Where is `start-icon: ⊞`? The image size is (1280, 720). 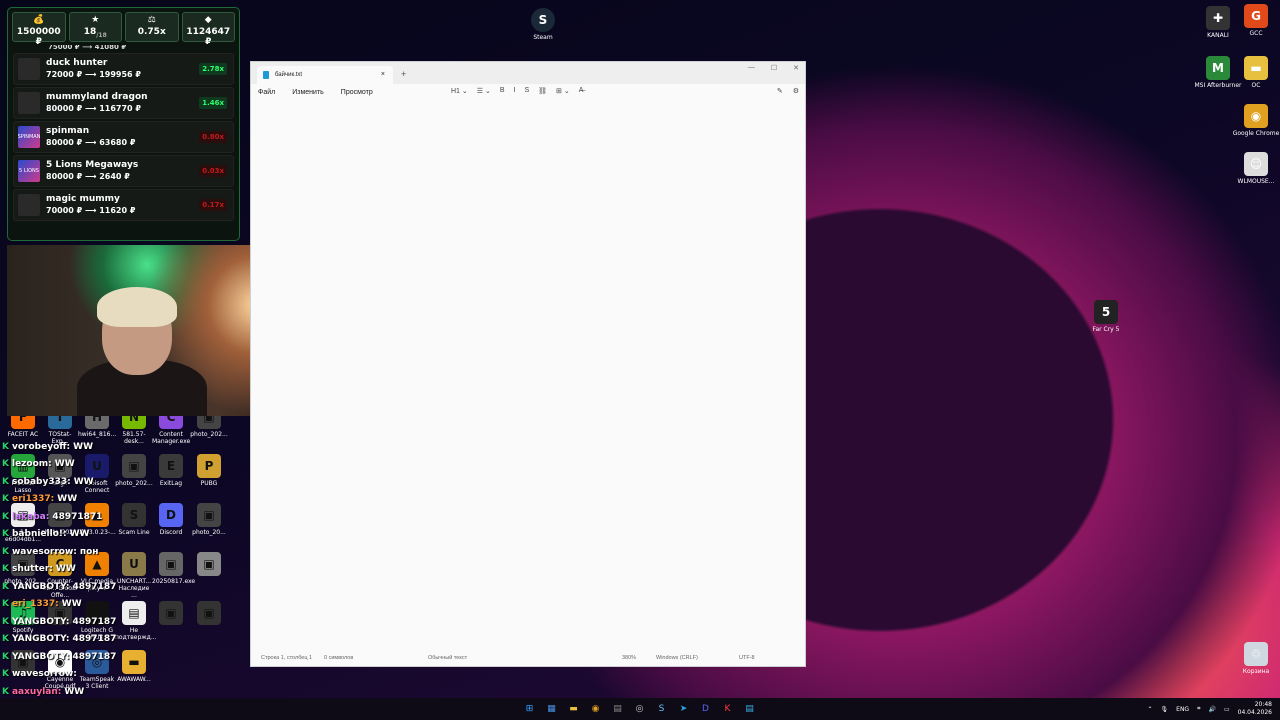
start-icon: ⊞ is located at coordinates (529, 708).